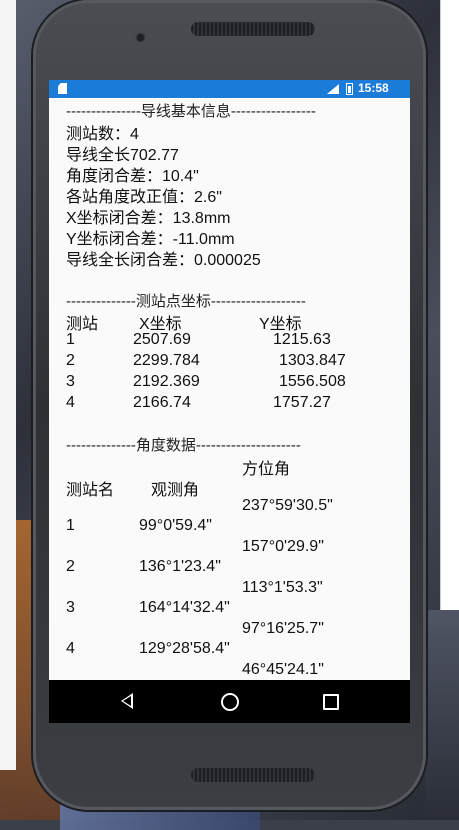 This screenshot has height=830, width=459. Describe the element at coordinates (253, 29) in the screenshot. I see `top-speaker` at that location.